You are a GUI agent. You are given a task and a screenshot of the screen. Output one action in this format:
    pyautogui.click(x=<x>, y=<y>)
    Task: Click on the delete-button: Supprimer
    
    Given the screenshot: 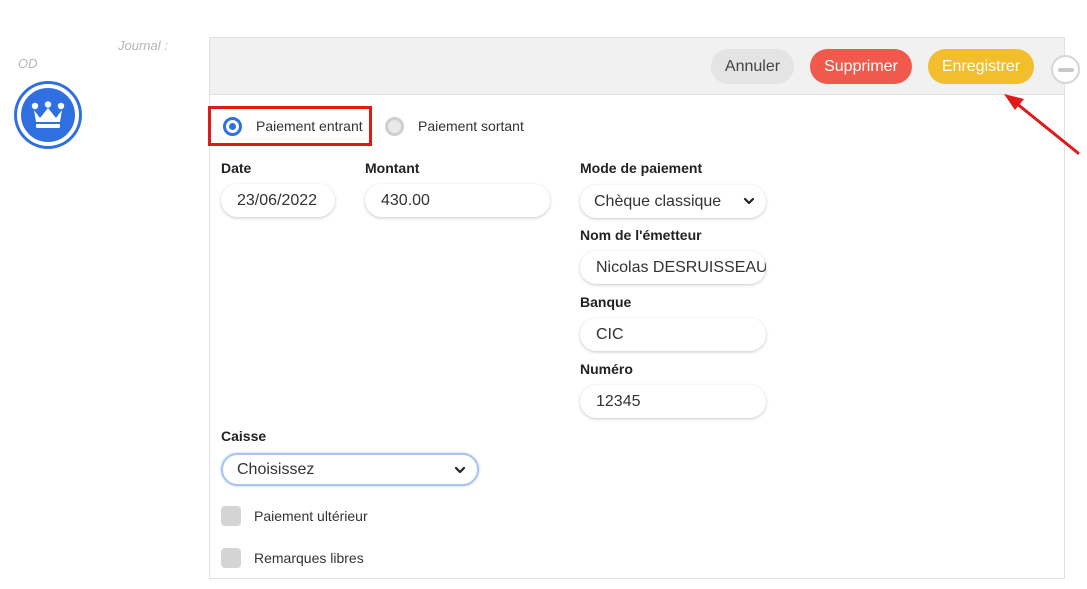 What is the action you would take?
    pyautogui.click(x=861, y=66)
    